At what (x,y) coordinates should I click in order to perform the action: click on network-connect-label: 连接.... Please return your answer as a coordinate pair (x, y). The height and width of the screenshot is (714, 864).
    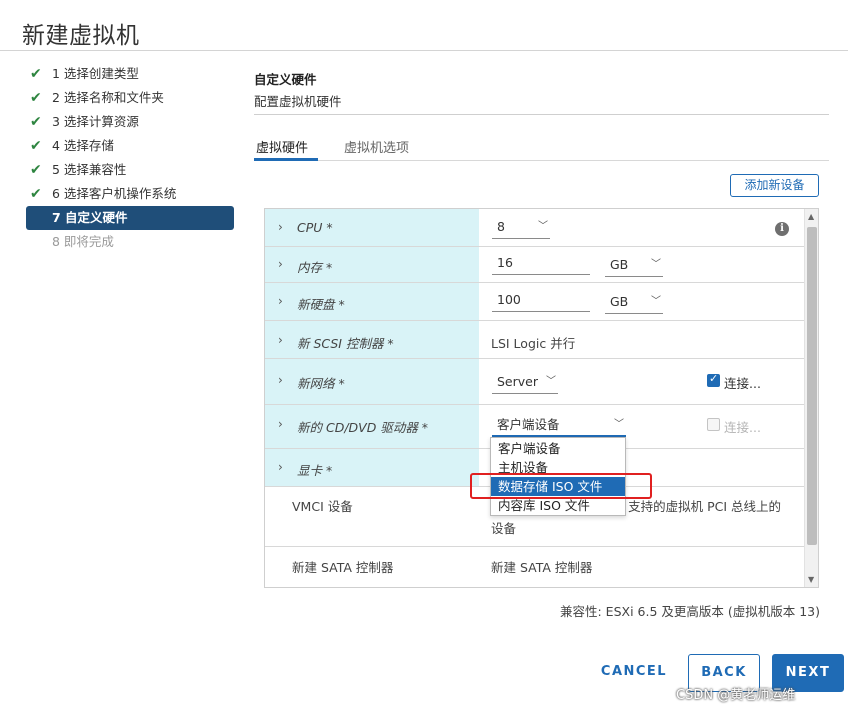
    Looking at the image, I should click on (742, 383).